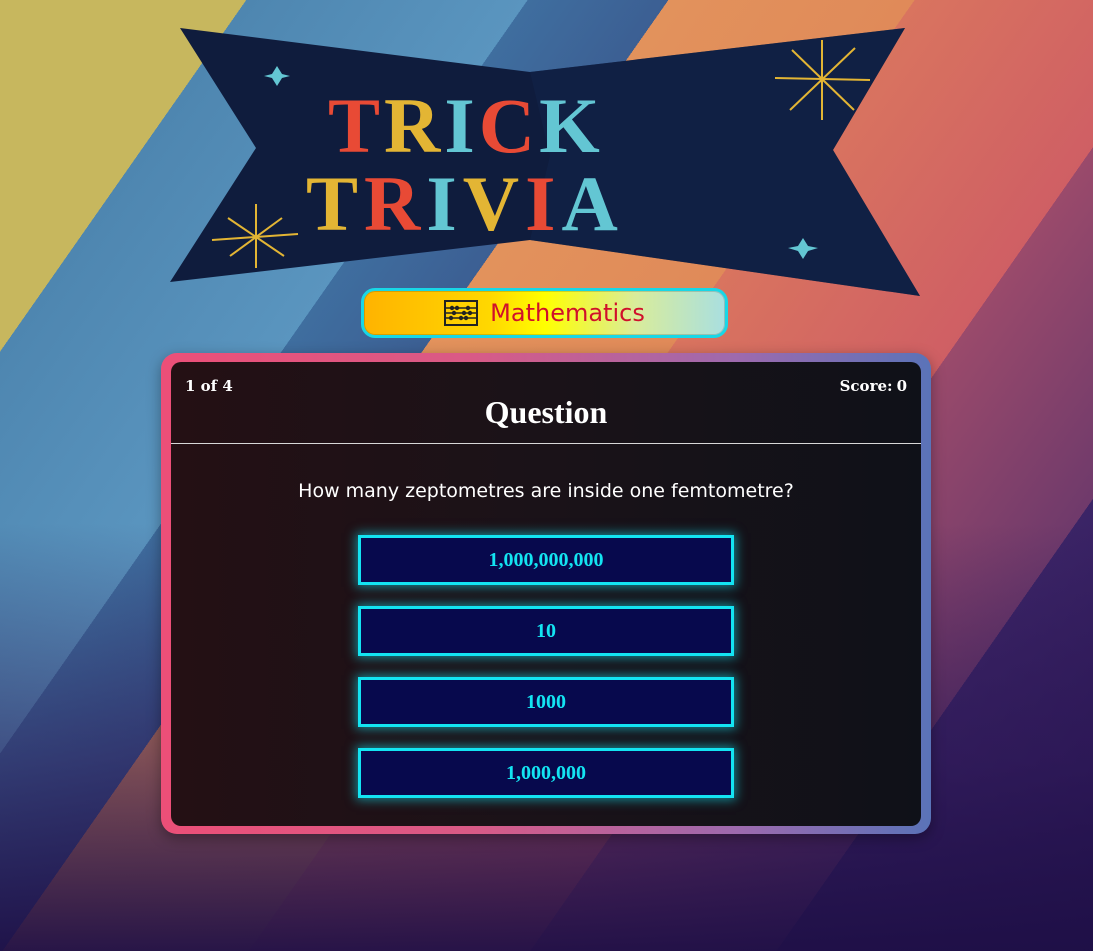 This screenshot has width=1093, height=951. Describe the element at coordinates (567, 313) in the screenshot. I see `category-label: Mathematics` at that location.